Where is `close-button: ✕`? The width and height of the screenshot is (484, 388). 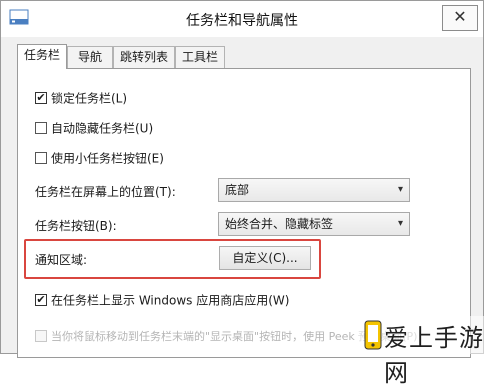
close-button: ✕ is located at coordinates (460, 18).